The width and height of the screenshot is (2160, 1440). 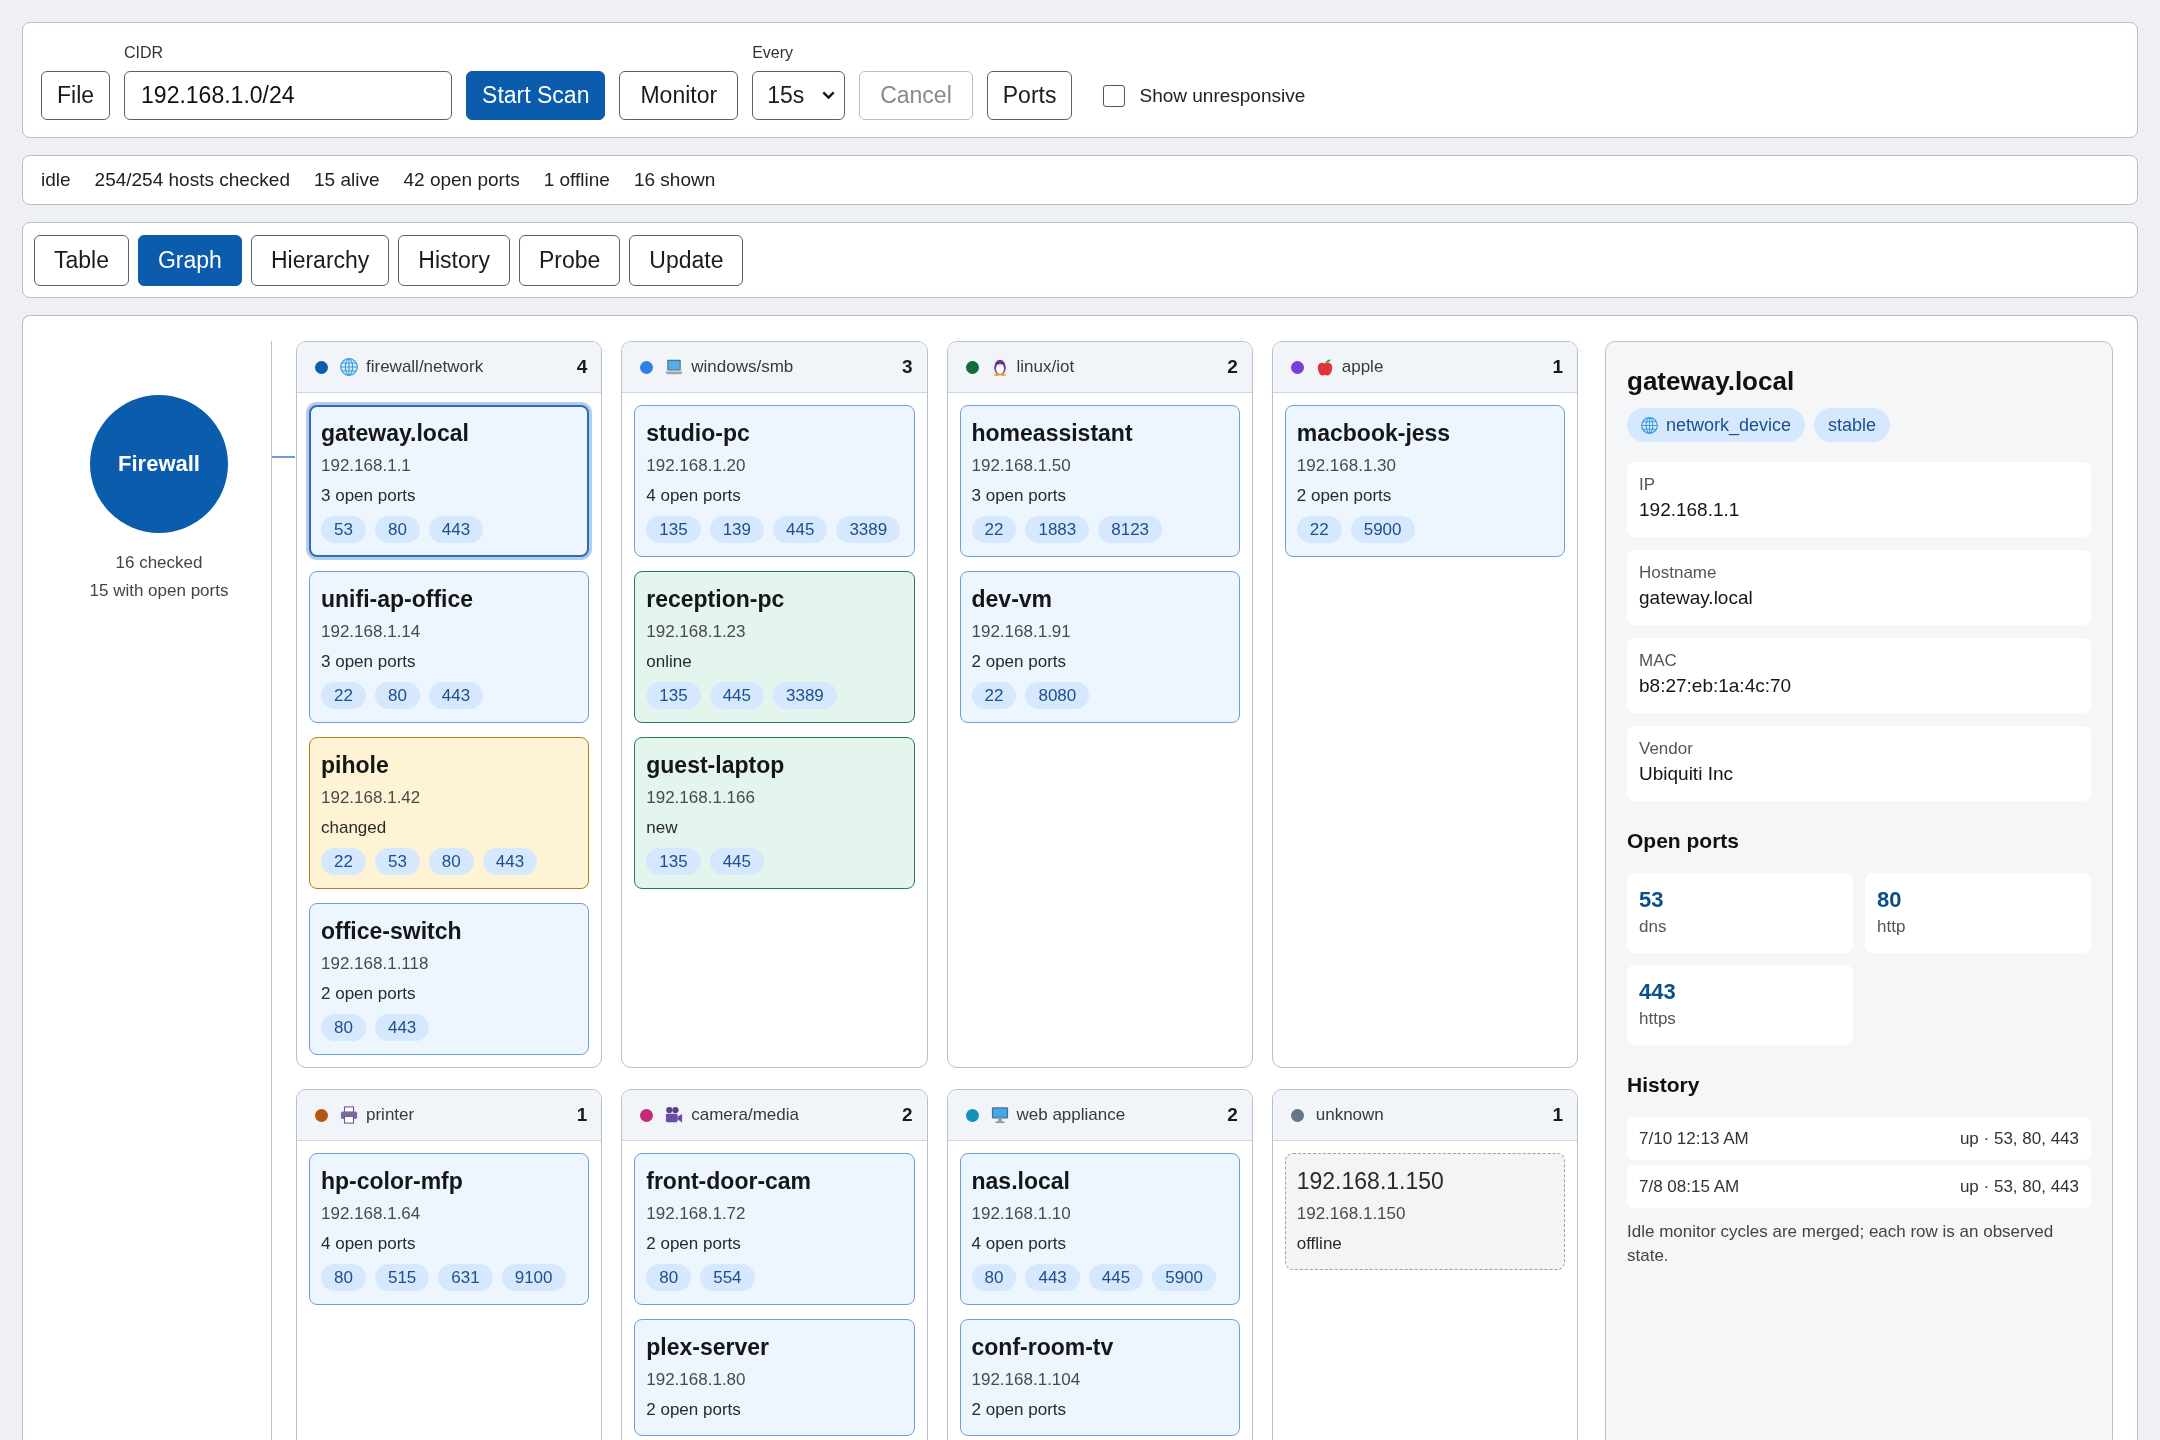 What do you see at coordinates (569, 260) in the screenshot?
I see `tab: Probe` at bounding box center [569, 260].